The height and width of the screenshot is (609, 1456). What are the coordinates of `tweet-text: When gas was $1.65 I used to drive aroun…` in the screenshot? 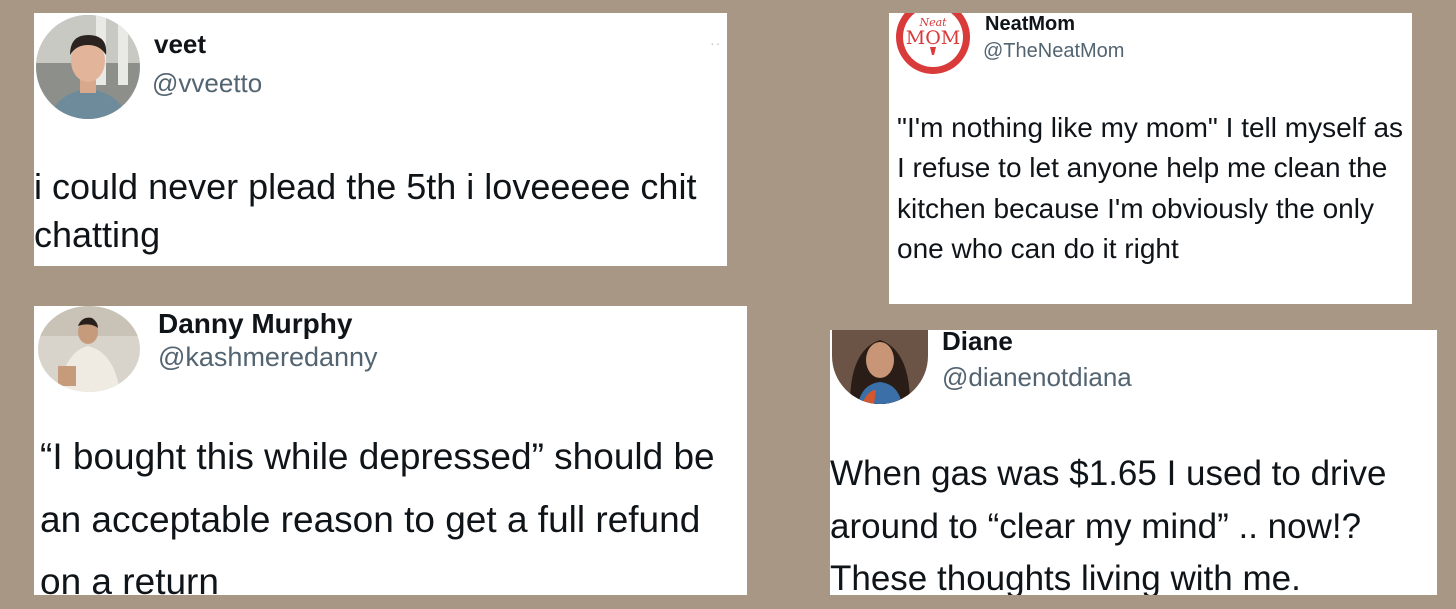 It's located at (1108, 524).